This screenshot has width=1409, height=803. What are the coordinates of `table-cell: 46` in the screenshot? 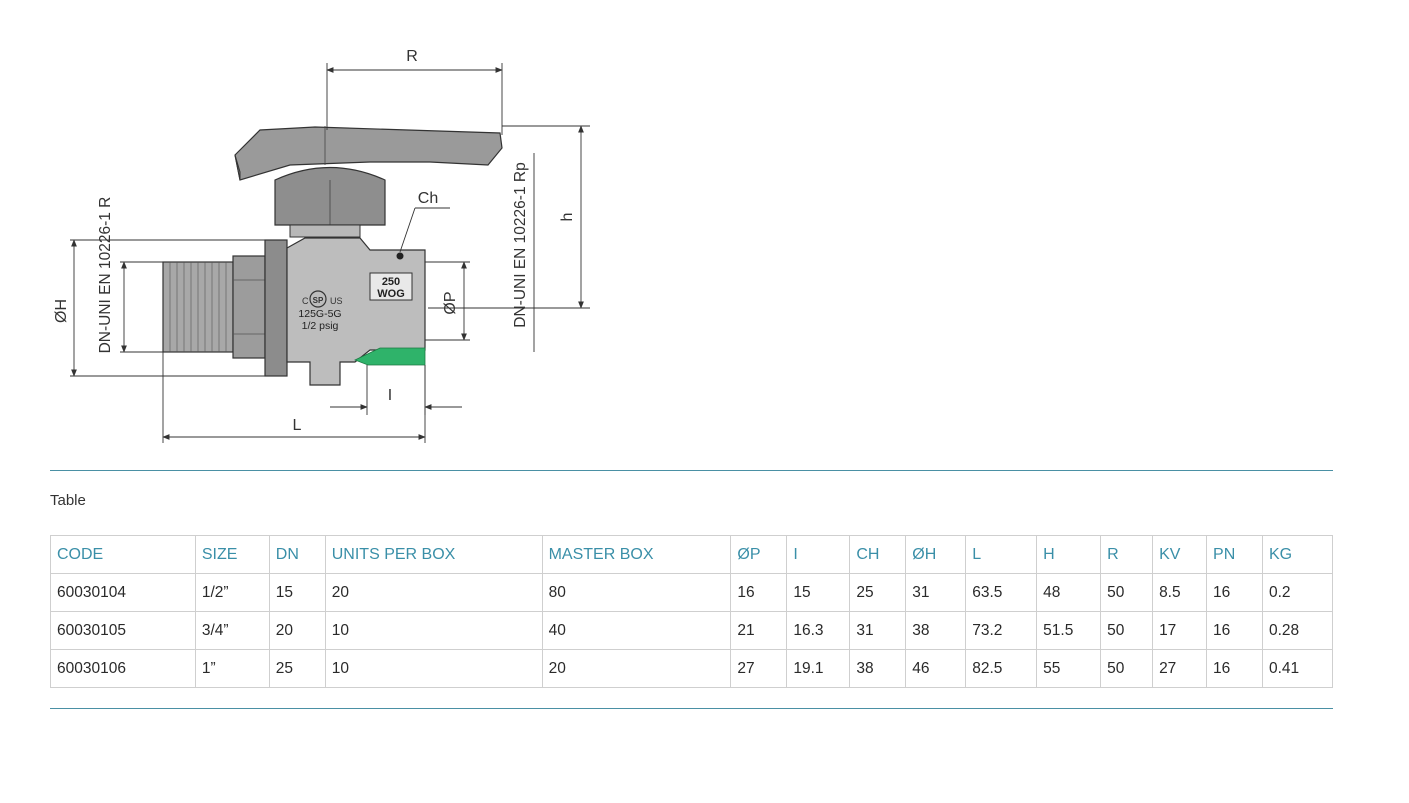 It's located at (936, 668).